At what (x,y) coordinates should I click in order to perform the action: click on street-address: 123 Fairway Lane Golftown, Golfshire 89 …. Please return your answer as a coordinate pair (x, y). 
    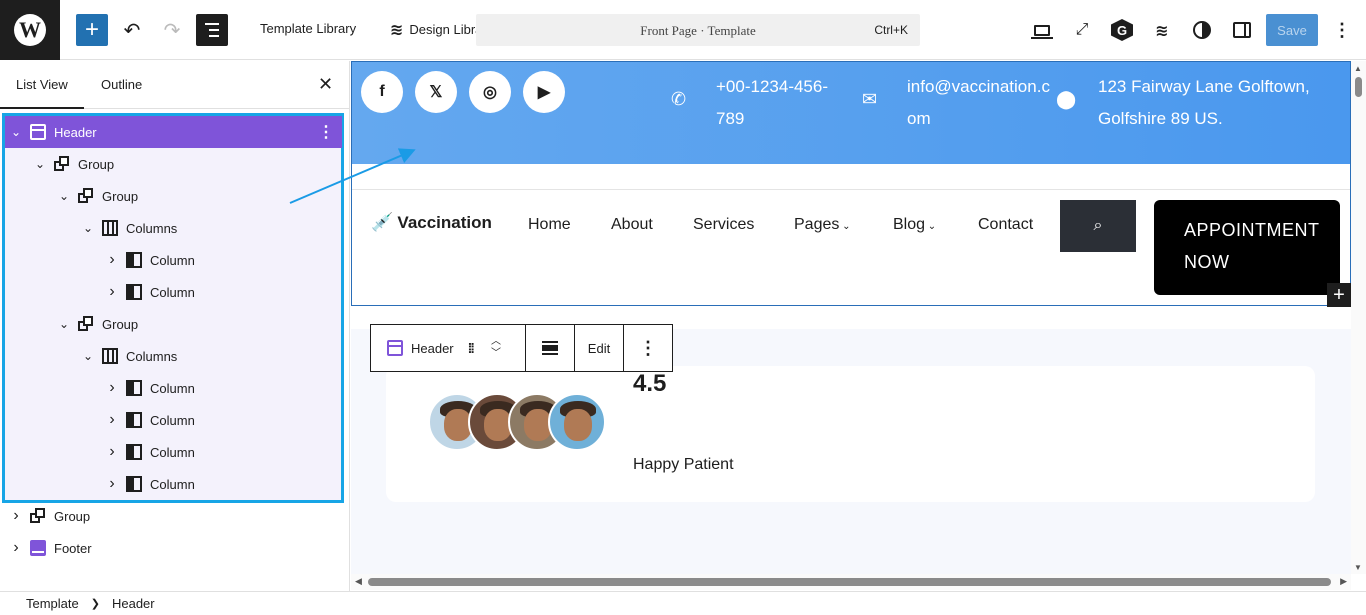
    Looking at the image, I should click on (1204, 102).